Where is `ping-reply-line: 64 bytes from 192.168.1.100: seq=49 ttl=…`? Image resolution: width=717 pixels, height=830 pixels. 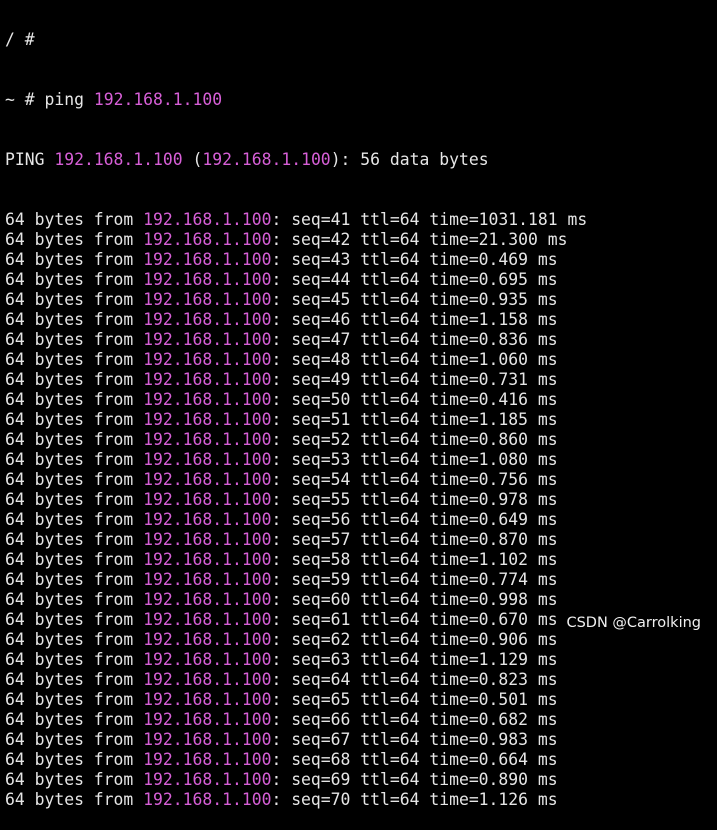 ping-reply-line: 64 bytes from 192.168.1.100: seq=49 ttl=… is located at coordinates (361, 380).